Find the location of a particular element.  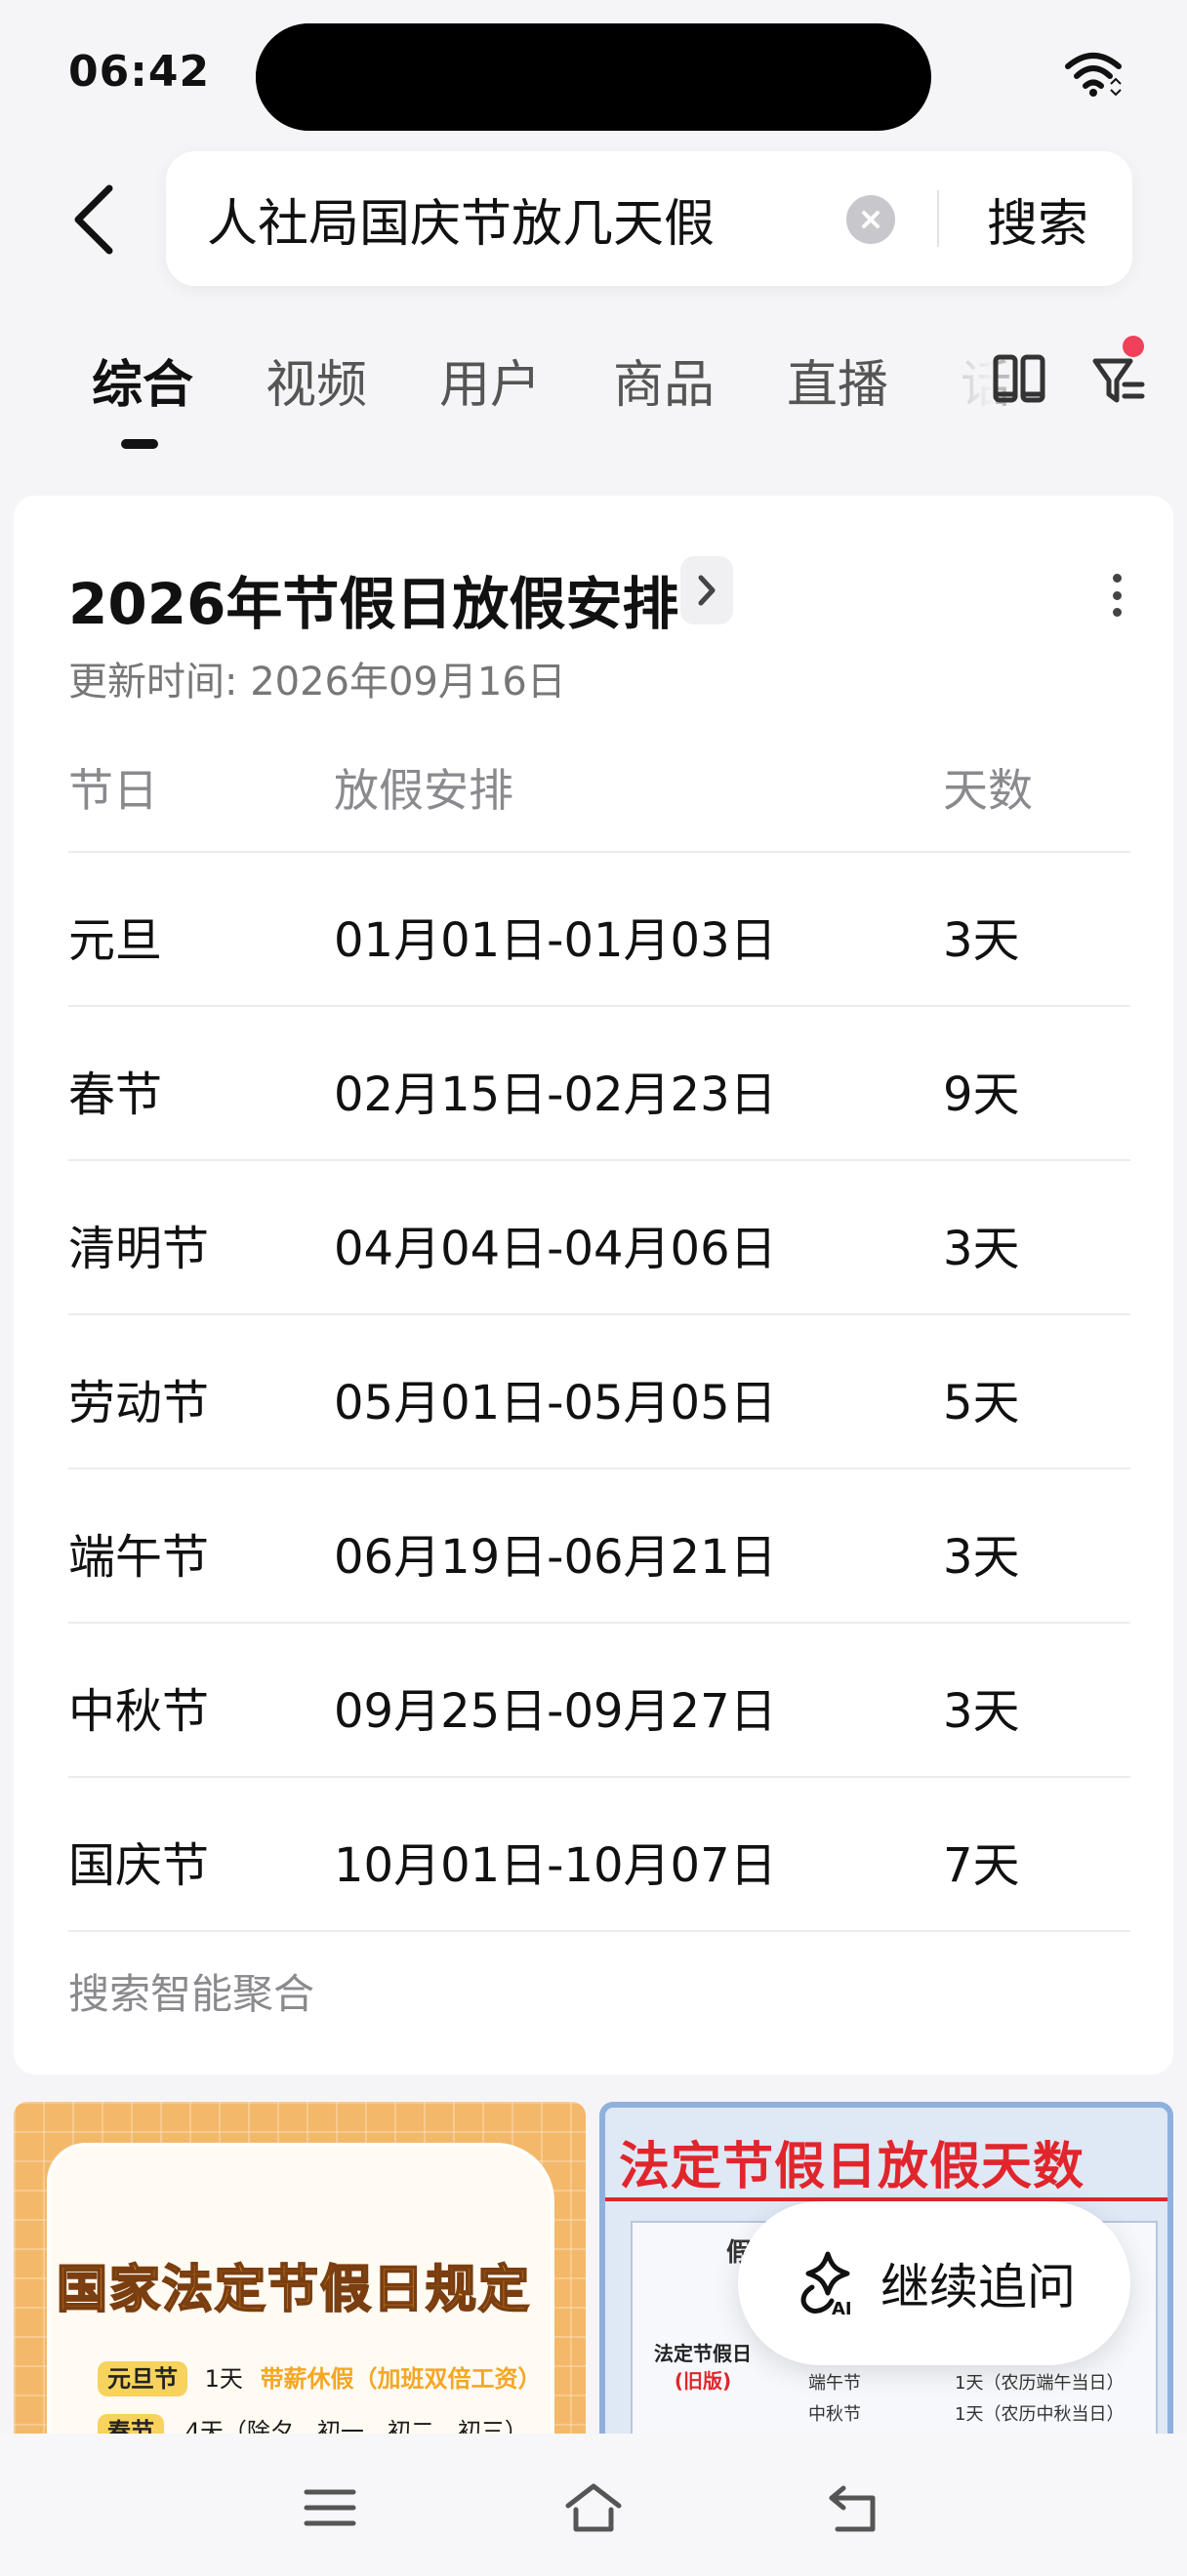

holiday-dates: 06月19日-06月21日 is located at coordinates (555, 1557).